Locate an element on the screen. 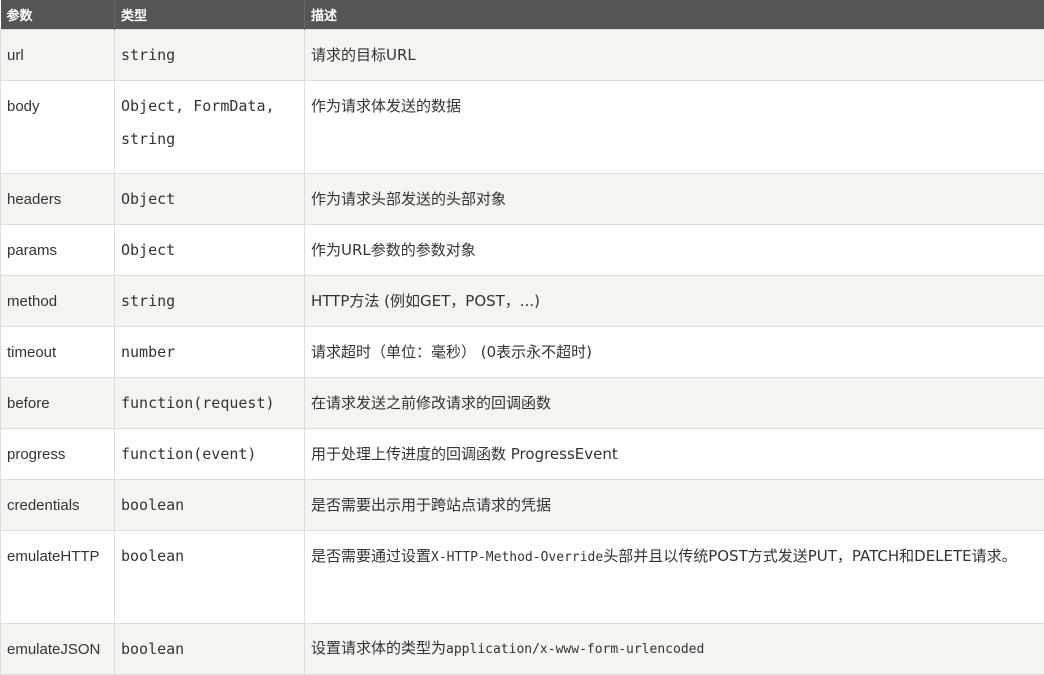 The image size is (1044, 675). table-row: url string 请求的目标URL is located at coordinates (522, 55).